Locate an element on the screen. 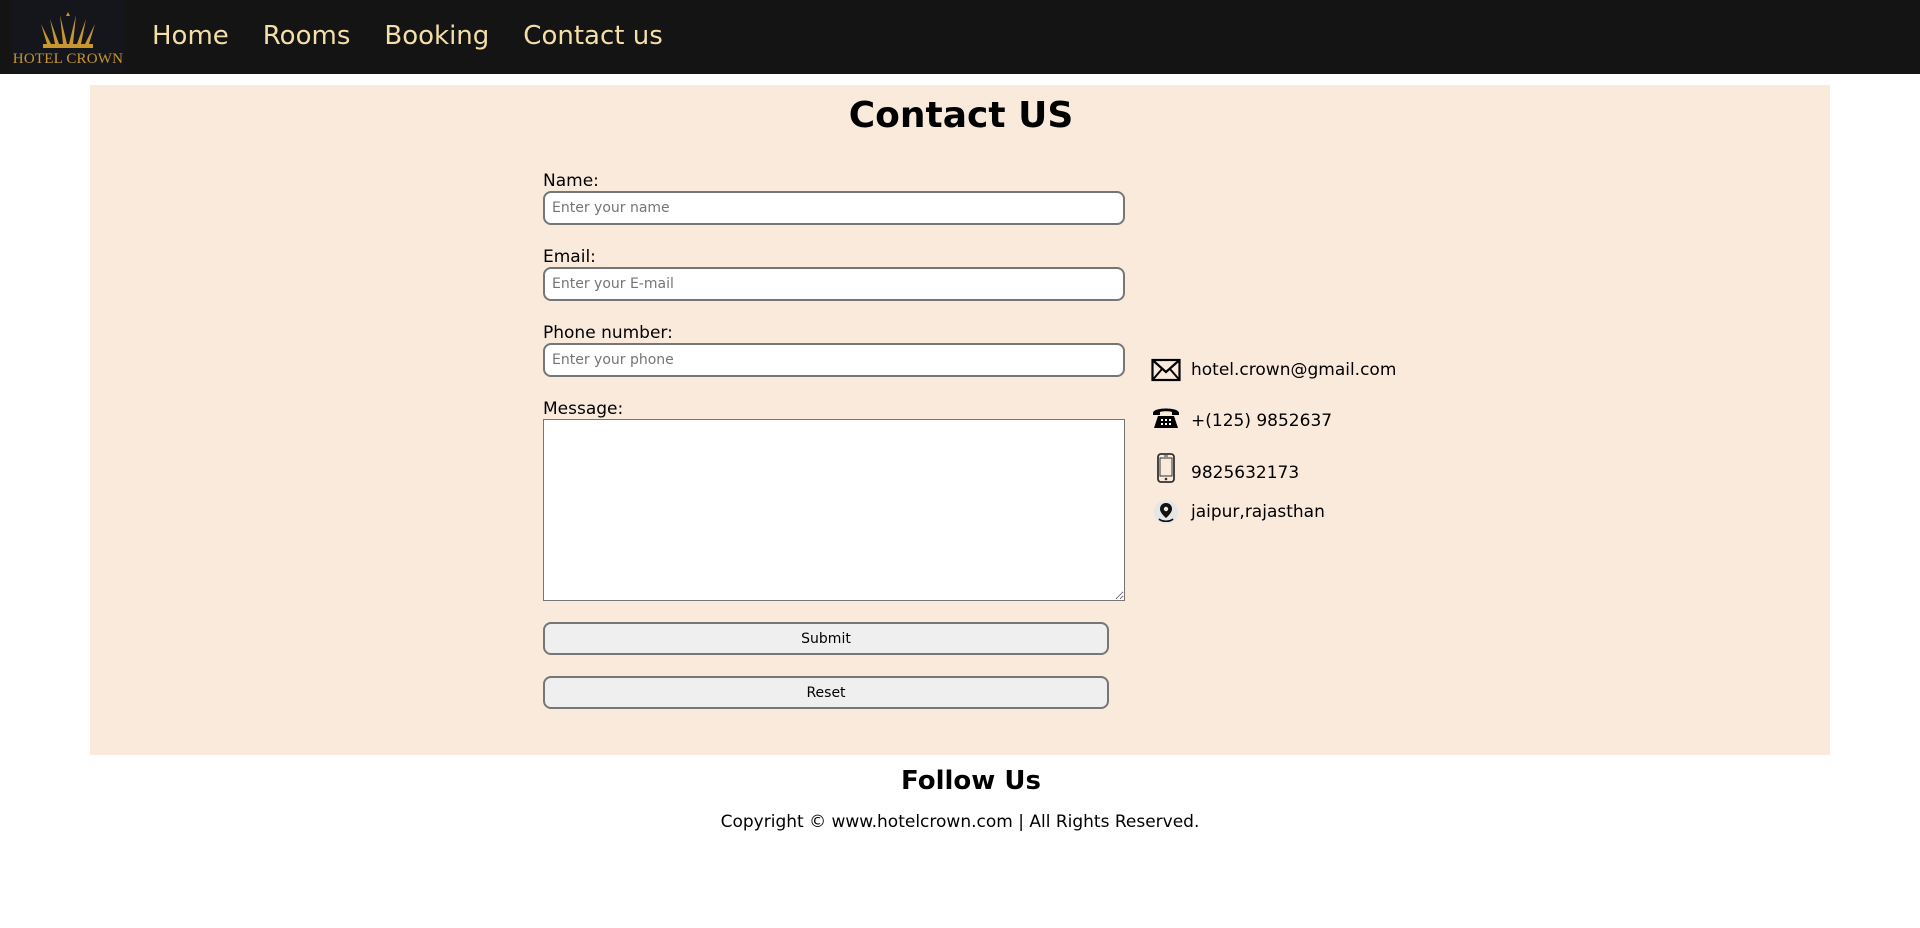  nav-home: Home is located at coordinates (190, 36).